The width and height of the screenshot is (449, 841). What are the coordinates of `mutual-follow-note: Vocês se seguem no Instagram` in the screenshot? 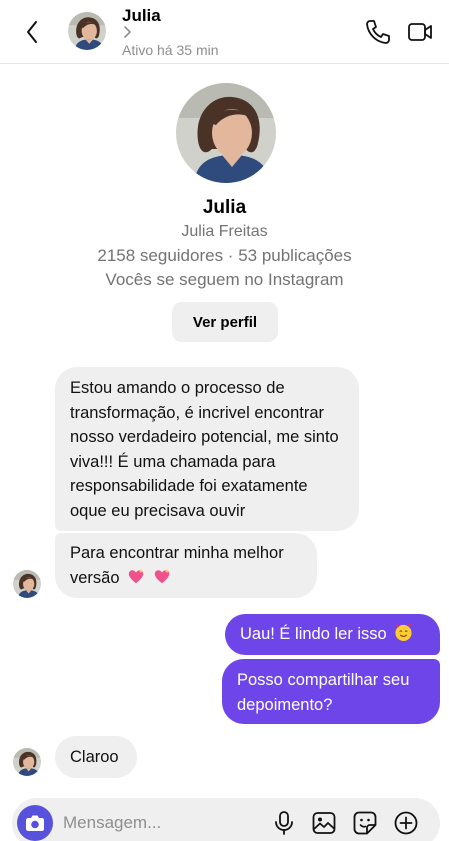 It's located at (224, 279).